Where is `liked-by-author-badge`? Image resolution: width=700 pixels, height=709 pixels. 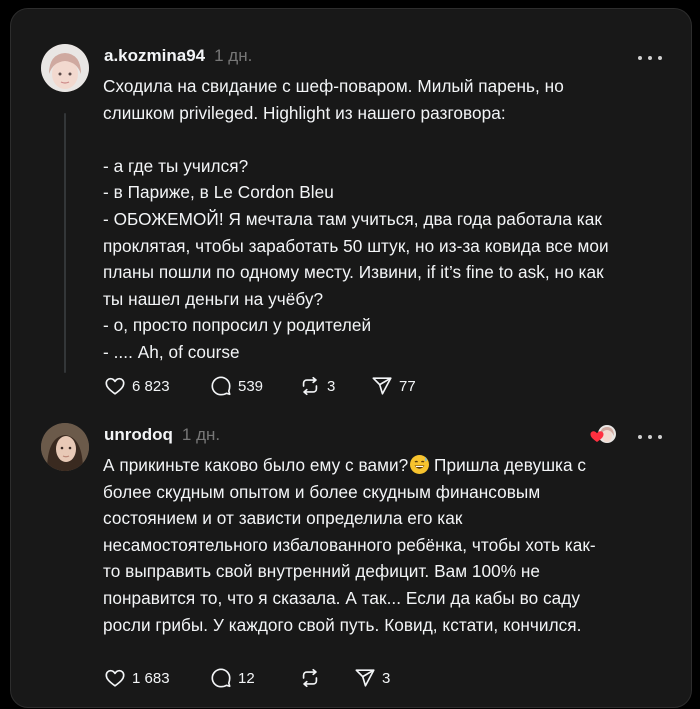
liked-by-author-badge is located at coordinates (604, 434).